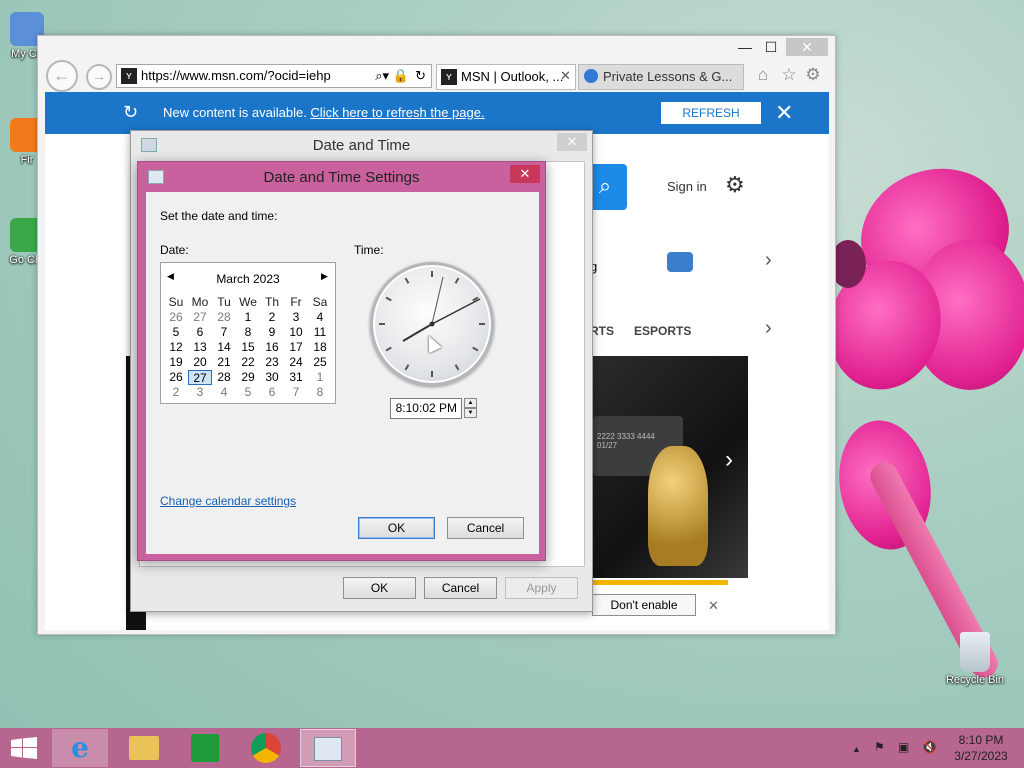 The image size is (1024, 768). What do you see at coordinates (680, 262) in the screenshot?
I see `car-icon` at bounding box center [680, 262].